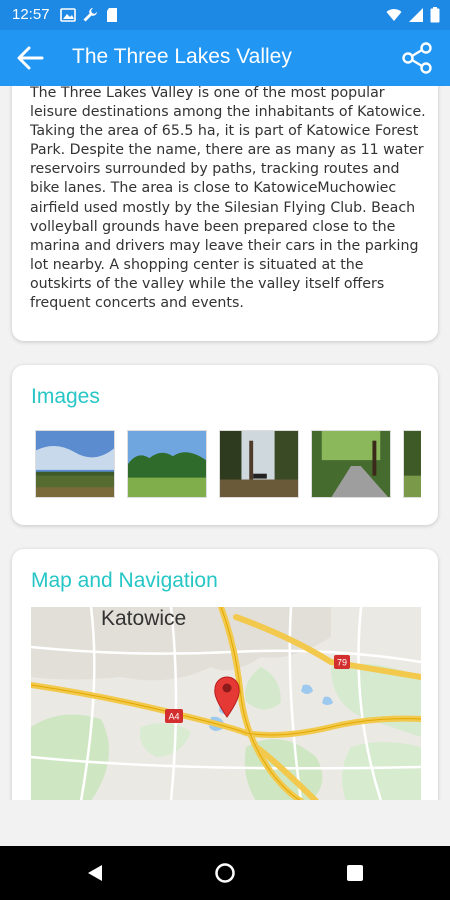 This screenshot has height=900, width=450. I want to click on wrench-icon, so click(90, 15).